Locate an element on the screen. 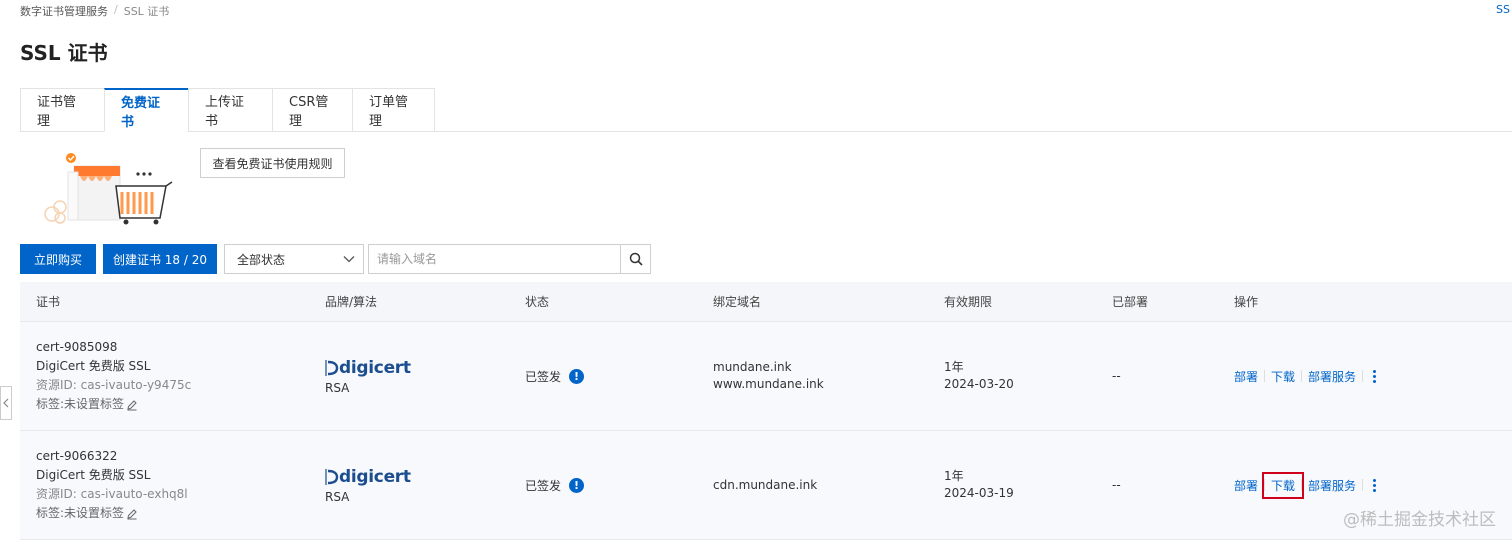 This screenshot has width=1512, height=544. domain-search-input is located at coordinates (494, 259).